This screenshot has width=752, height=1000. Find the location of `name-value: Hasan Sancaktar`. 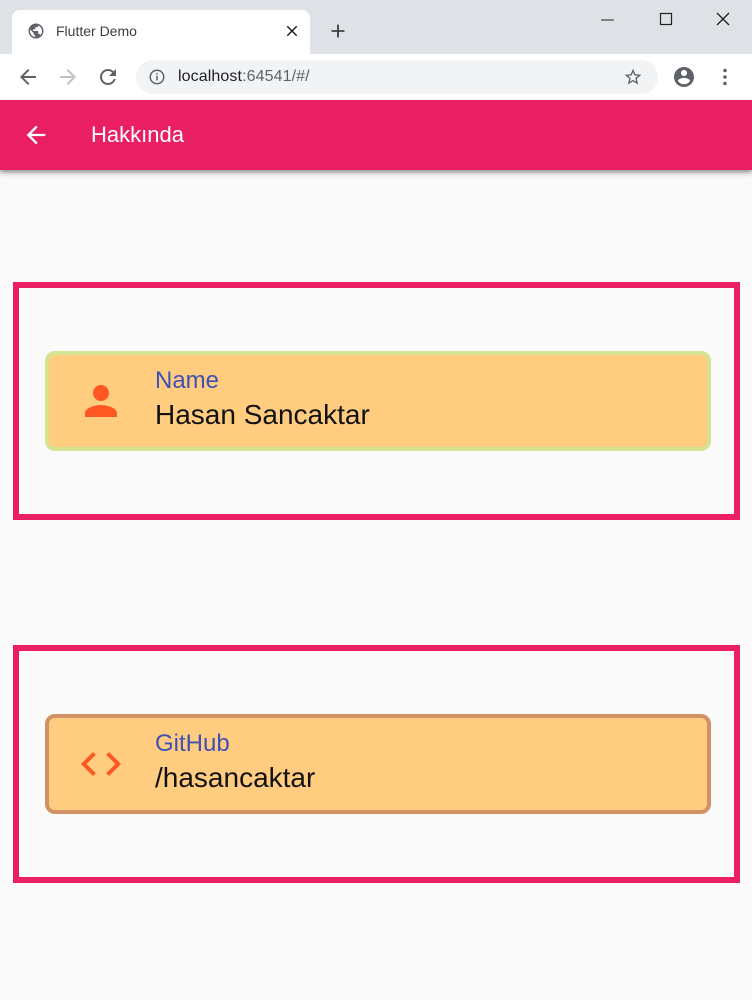

name-value: Hasan Sancaktar is located at coordinates (262, 414).